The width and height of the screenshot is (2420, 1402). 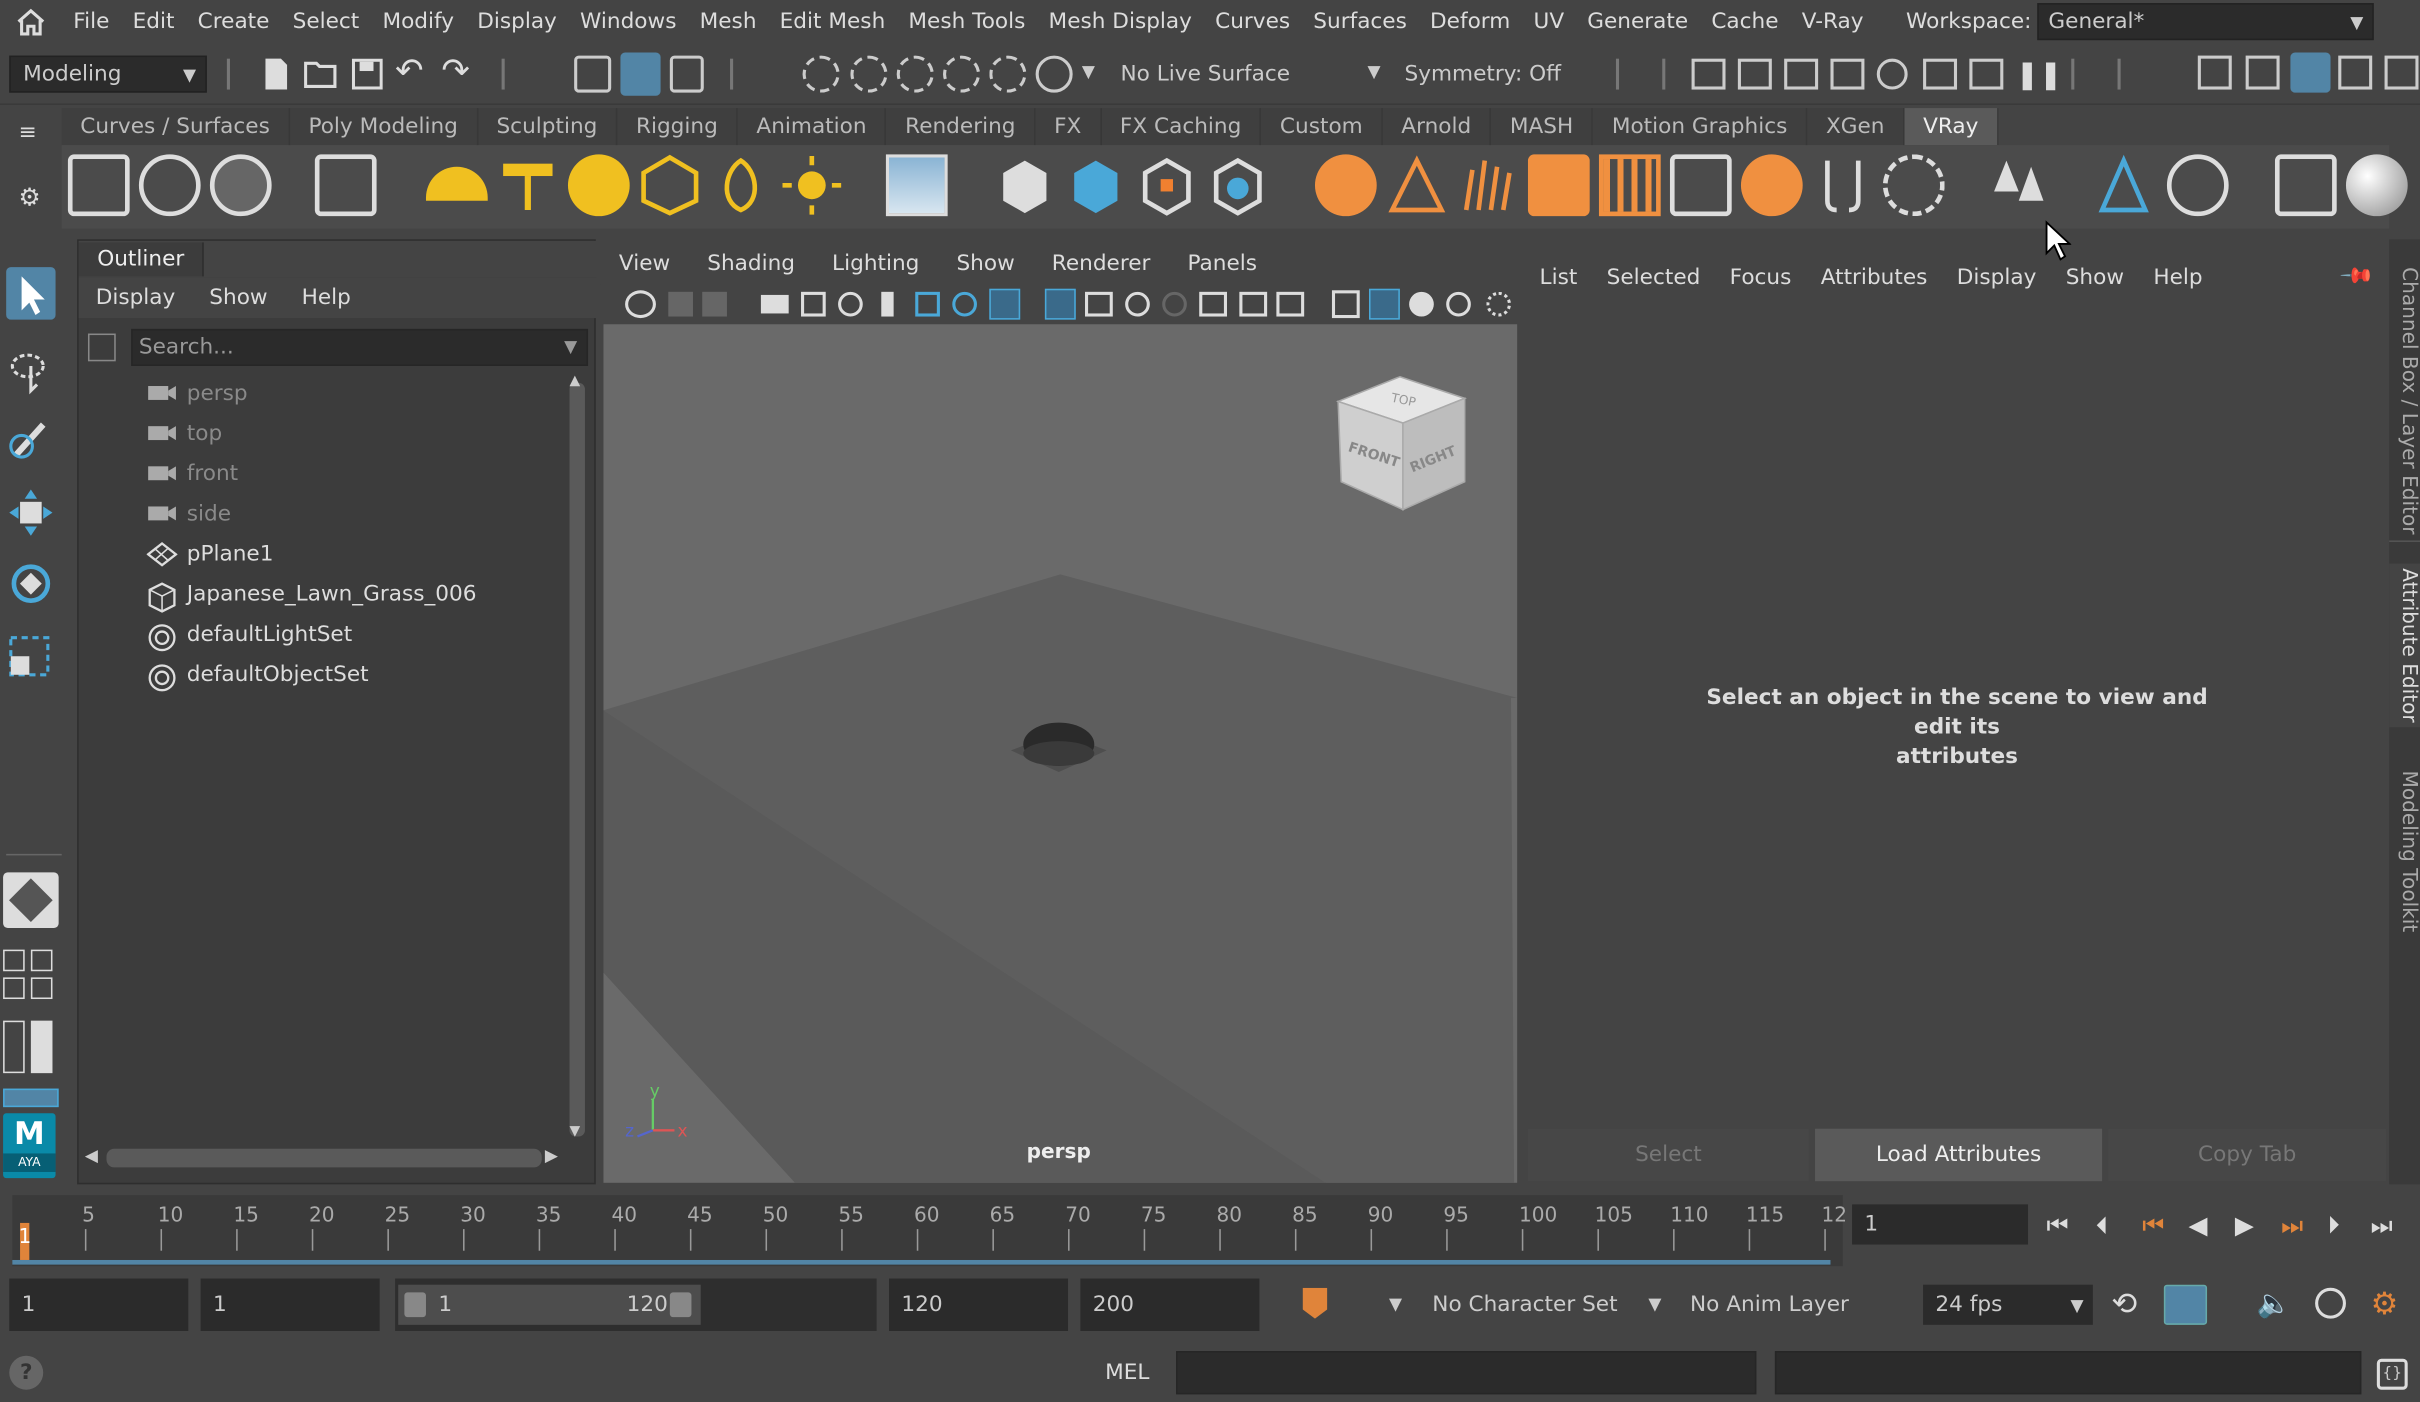 I want to click on shelf-tab-motion-graphics: Motion Graphics, so click(x=1700, y=127).